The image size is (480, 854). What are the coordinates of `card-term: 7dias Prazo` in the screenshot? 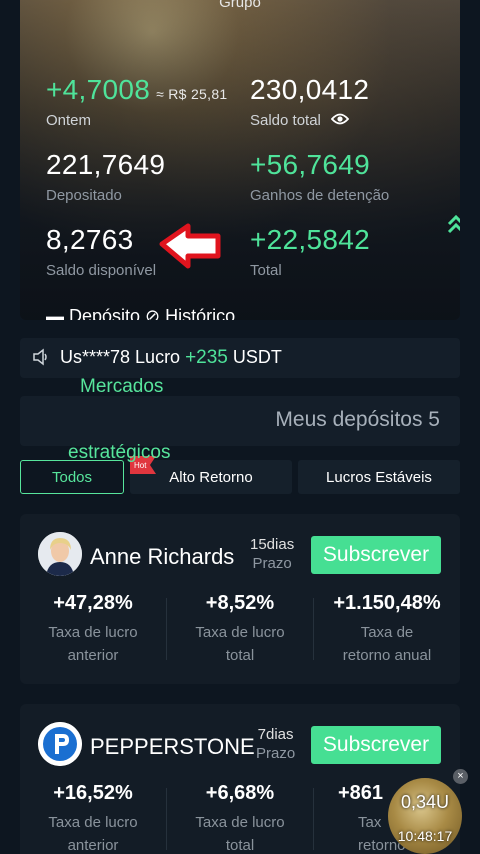 It's located at (275, 744).